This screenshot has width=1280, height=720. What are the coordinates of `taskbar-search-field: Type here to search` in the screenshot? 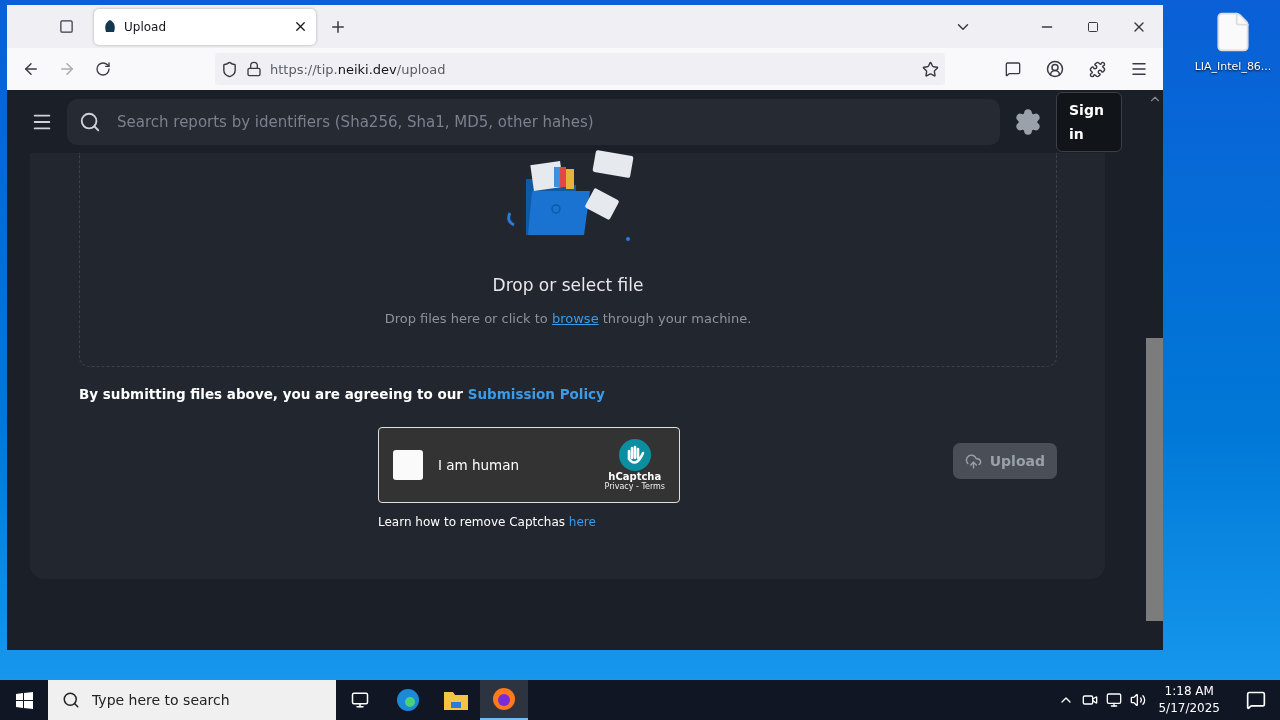 It's located at (192, 700).